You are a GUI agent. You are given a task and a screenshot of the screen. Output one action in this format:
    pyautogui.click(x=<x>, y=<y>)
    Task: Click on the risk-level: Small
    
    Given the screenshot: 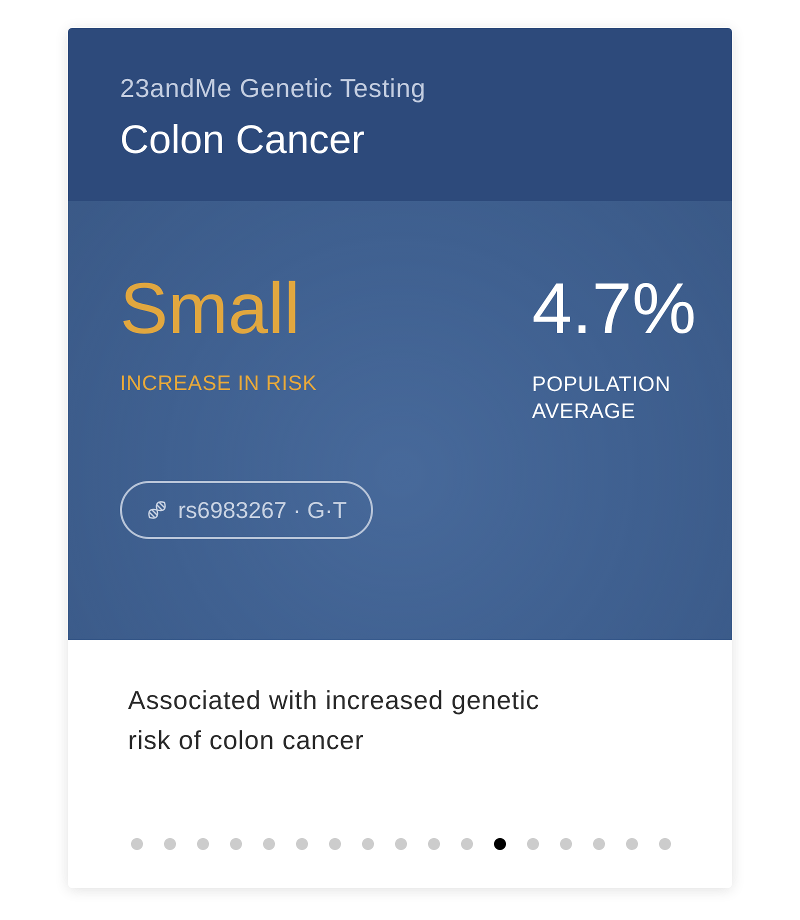 What is the action you would take?
    pyautogui.click(x=211, y=309)
    